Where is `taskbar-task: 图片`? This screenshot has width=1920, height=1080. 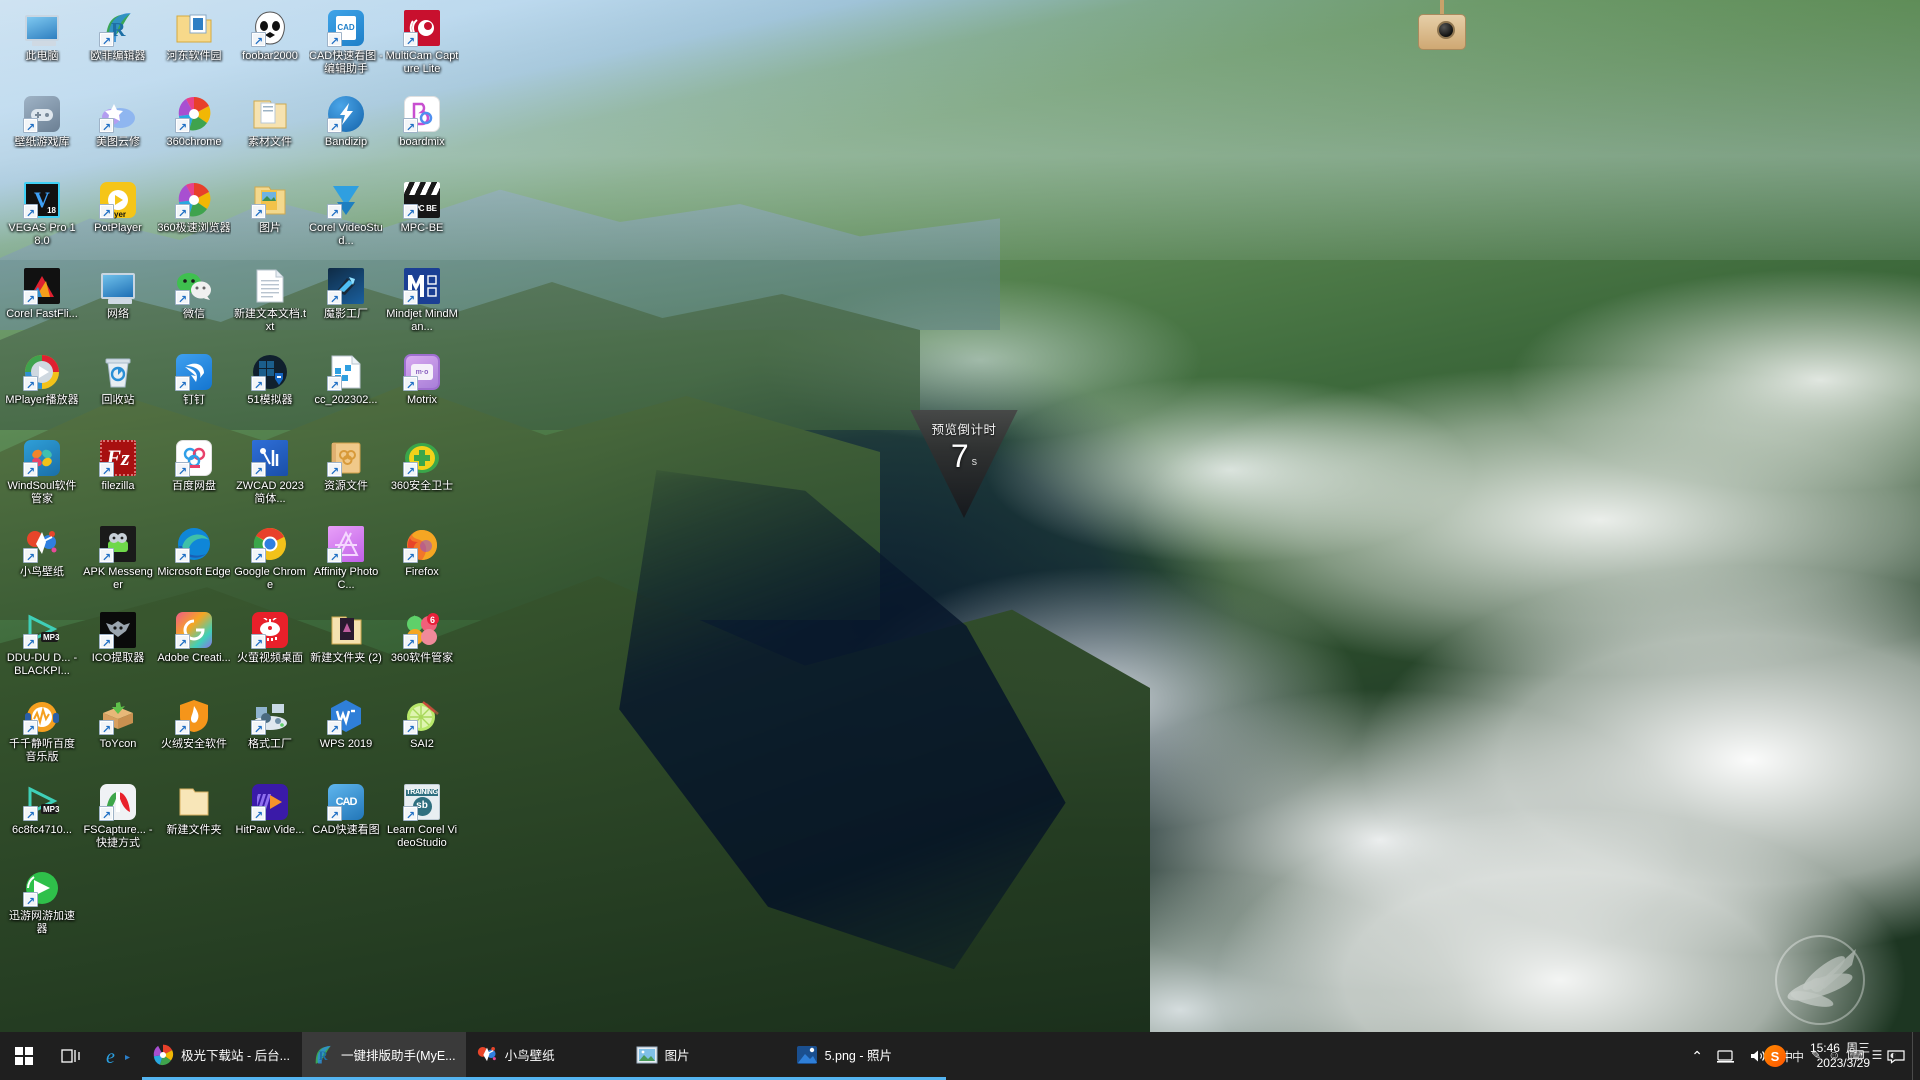 taskbar-task: 图片 is located at coordinates (705, 1056).